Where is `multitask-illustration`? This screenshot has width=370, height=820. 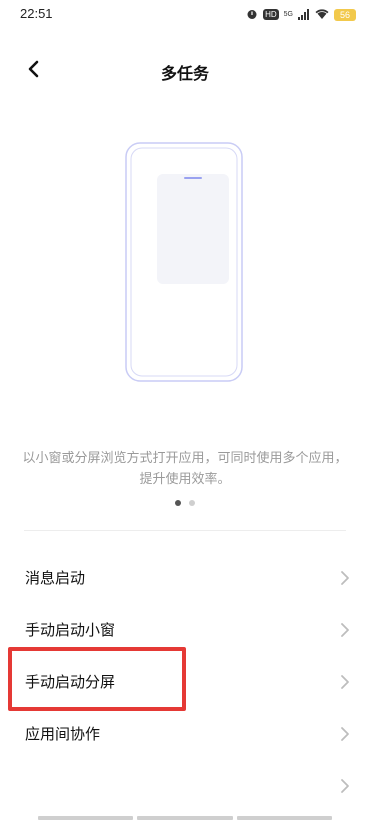
multitask-illustration is located at coordinates (184, 262).